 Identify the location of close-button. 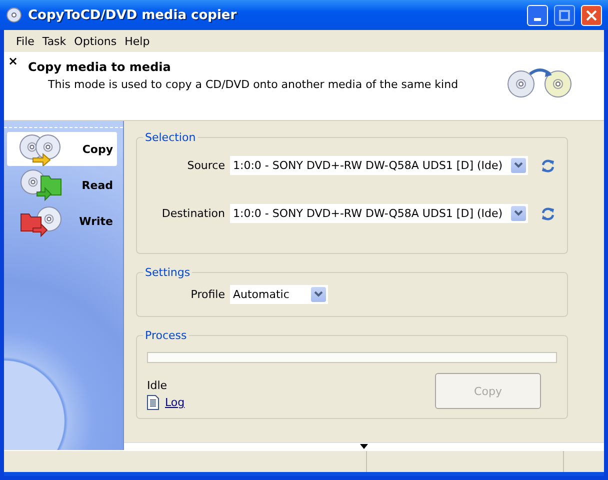
(591, 15).